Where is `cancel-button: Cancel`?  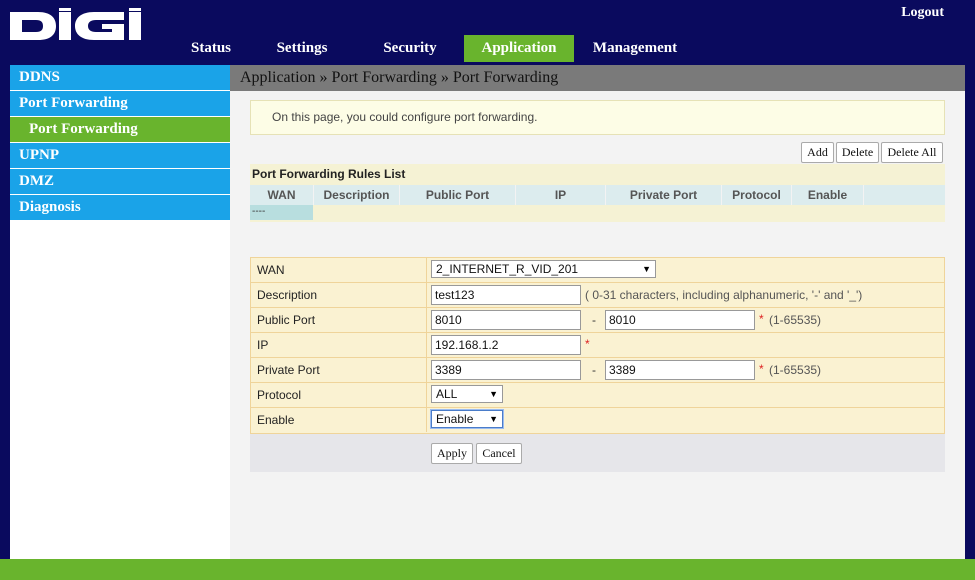
cancel-button: Cancel is located at coordinates (499, 453).